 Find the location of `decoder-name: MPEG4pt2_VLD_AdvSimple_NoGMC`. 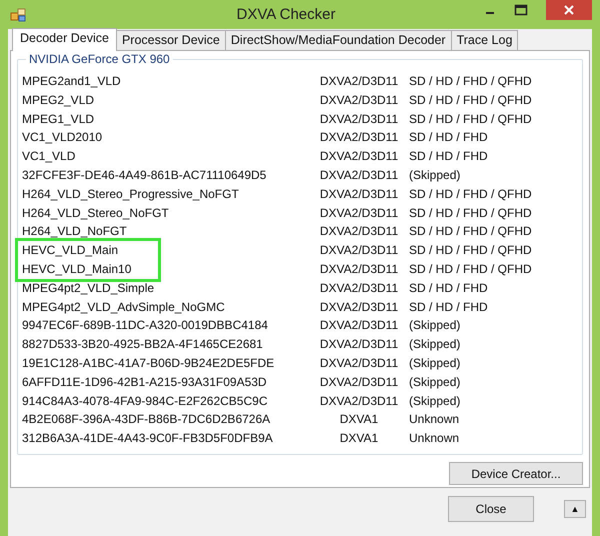

decoder-name: MPEG4pt2_VLD_AdvSimple_NoGMC is located at coordinates (123, 307).